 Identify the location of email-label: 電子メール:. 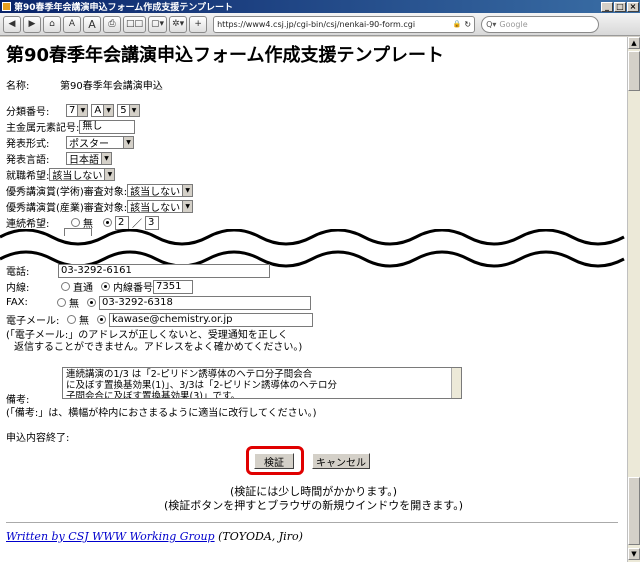
(33, 321).